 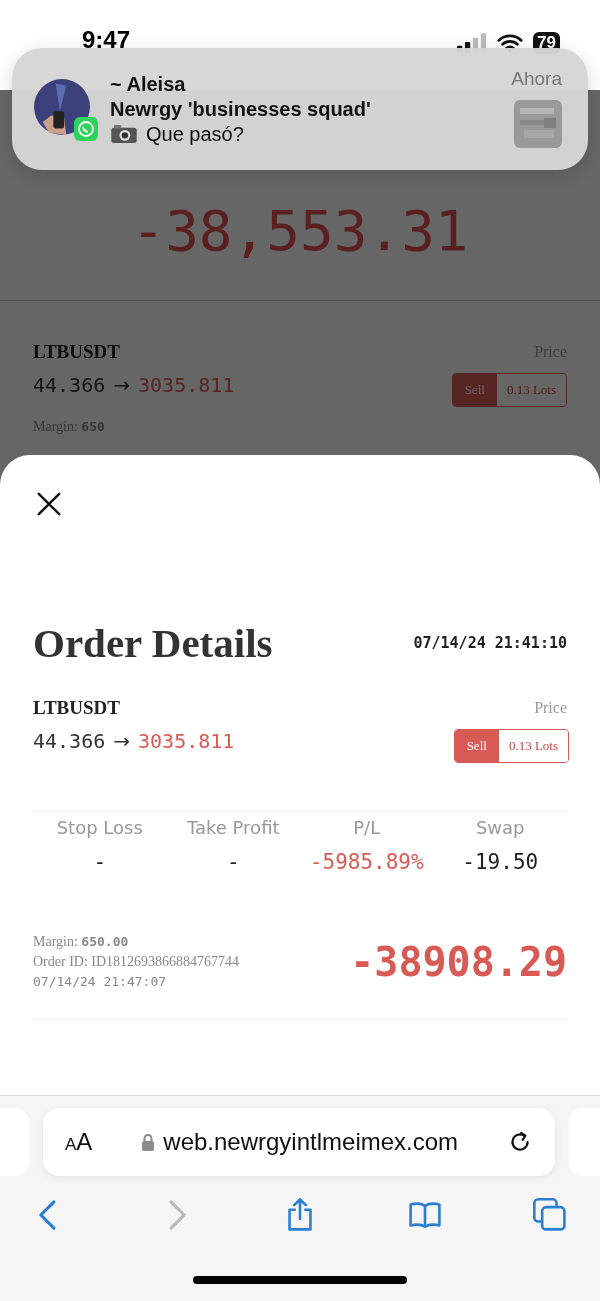 I want to click on profit-value: -38908.29, so click(x=458, y=961).